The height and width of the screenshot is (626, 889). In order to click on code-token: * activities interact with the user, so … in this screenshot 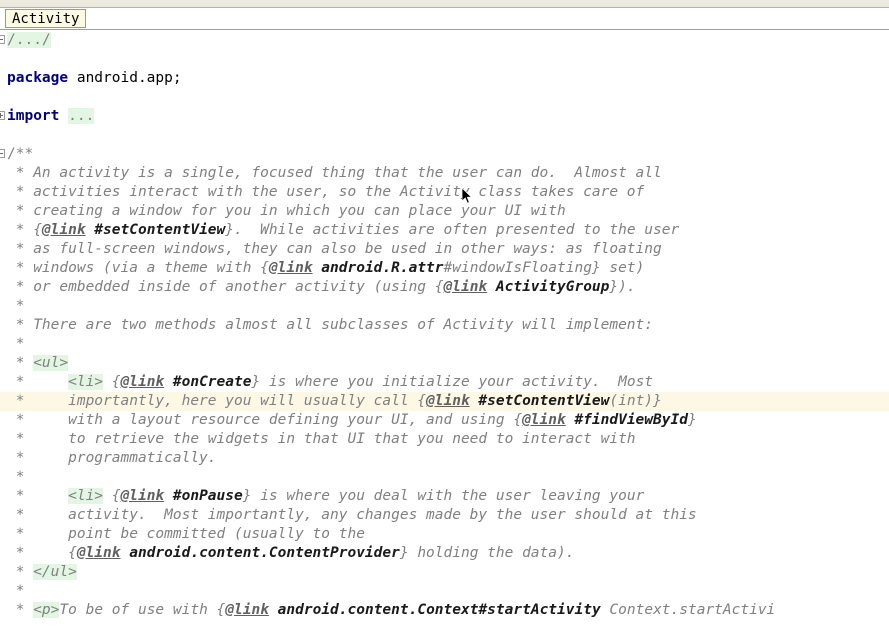, I will do `click(326, 192)`.